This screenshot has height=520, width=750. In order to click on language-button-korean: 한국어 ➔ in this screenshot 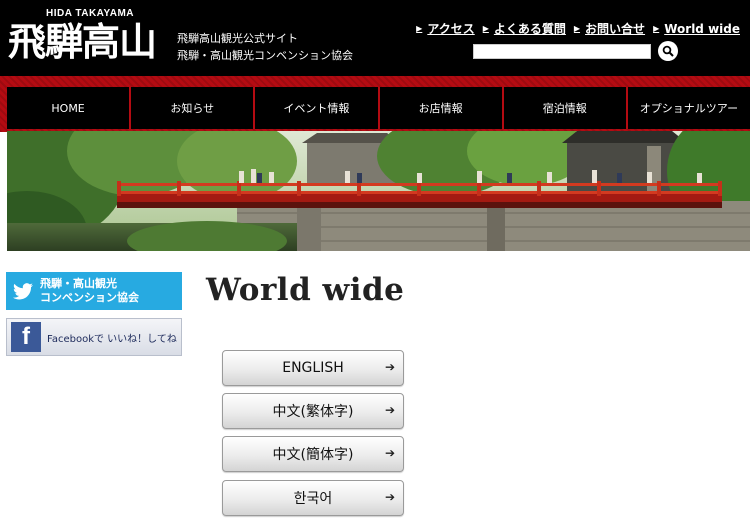, I will do `click(313, 498)`.